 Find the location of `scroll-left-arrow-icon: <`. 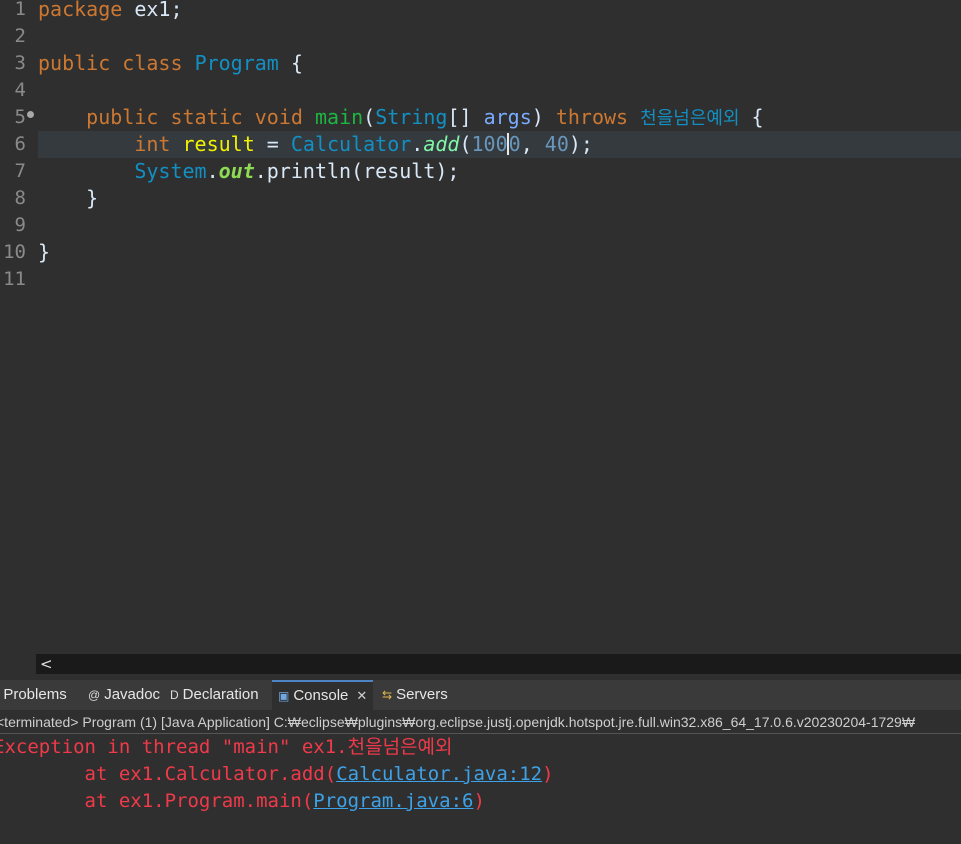

scroll-left-arrow-icon: < is located at coordinates (46, 664).